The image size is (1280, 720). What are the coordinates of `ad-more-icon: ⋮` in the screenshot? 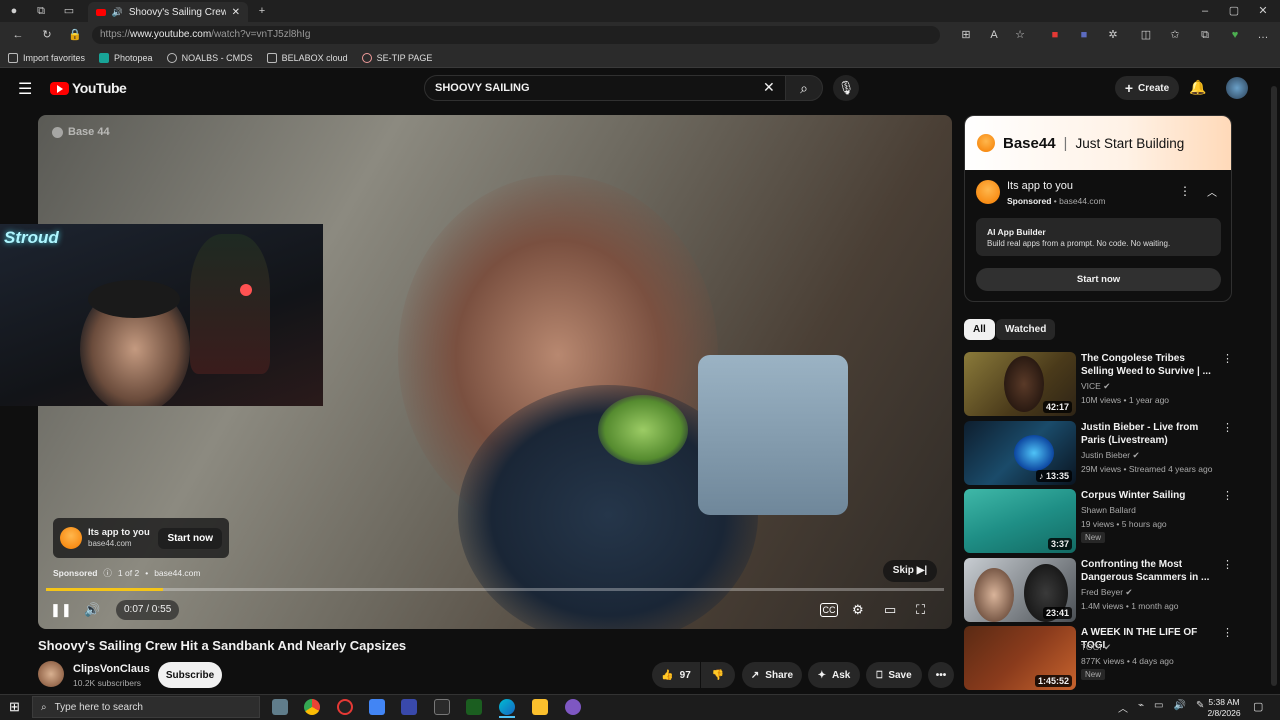 It's located at (1185, 191).